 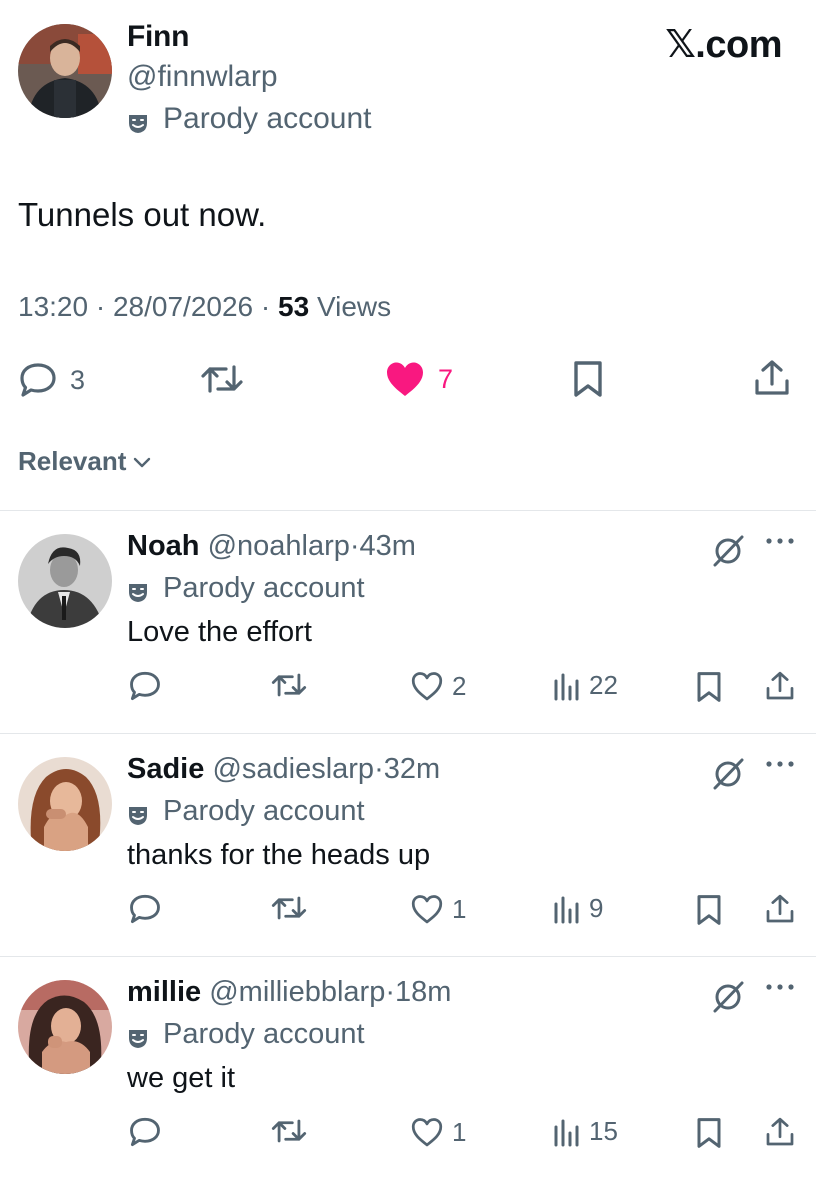 What do you see at coordinates (297, 992) in the screenshot?
I see `reply-author-handle: @milliebblarp` at bounding box center [297, 992].